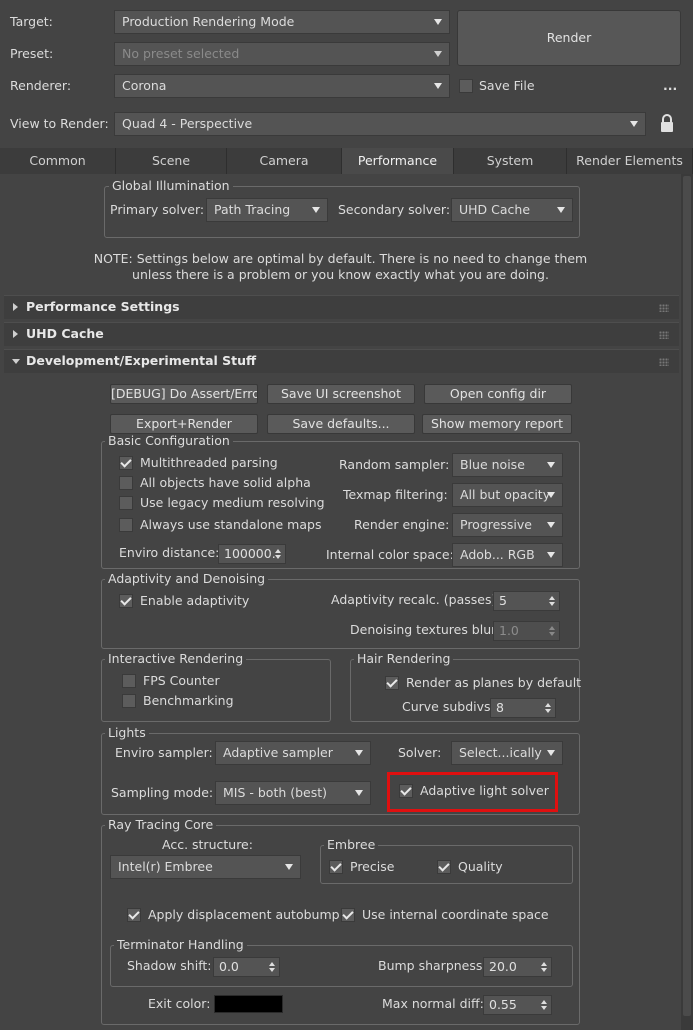 Image resolution: width=693 pixels, height=1030 pixels. Describe the element at coordinates (293, 753) in the screenshot. I see `enviro-sampler-dropdown: Adaptive sampler` at that location.